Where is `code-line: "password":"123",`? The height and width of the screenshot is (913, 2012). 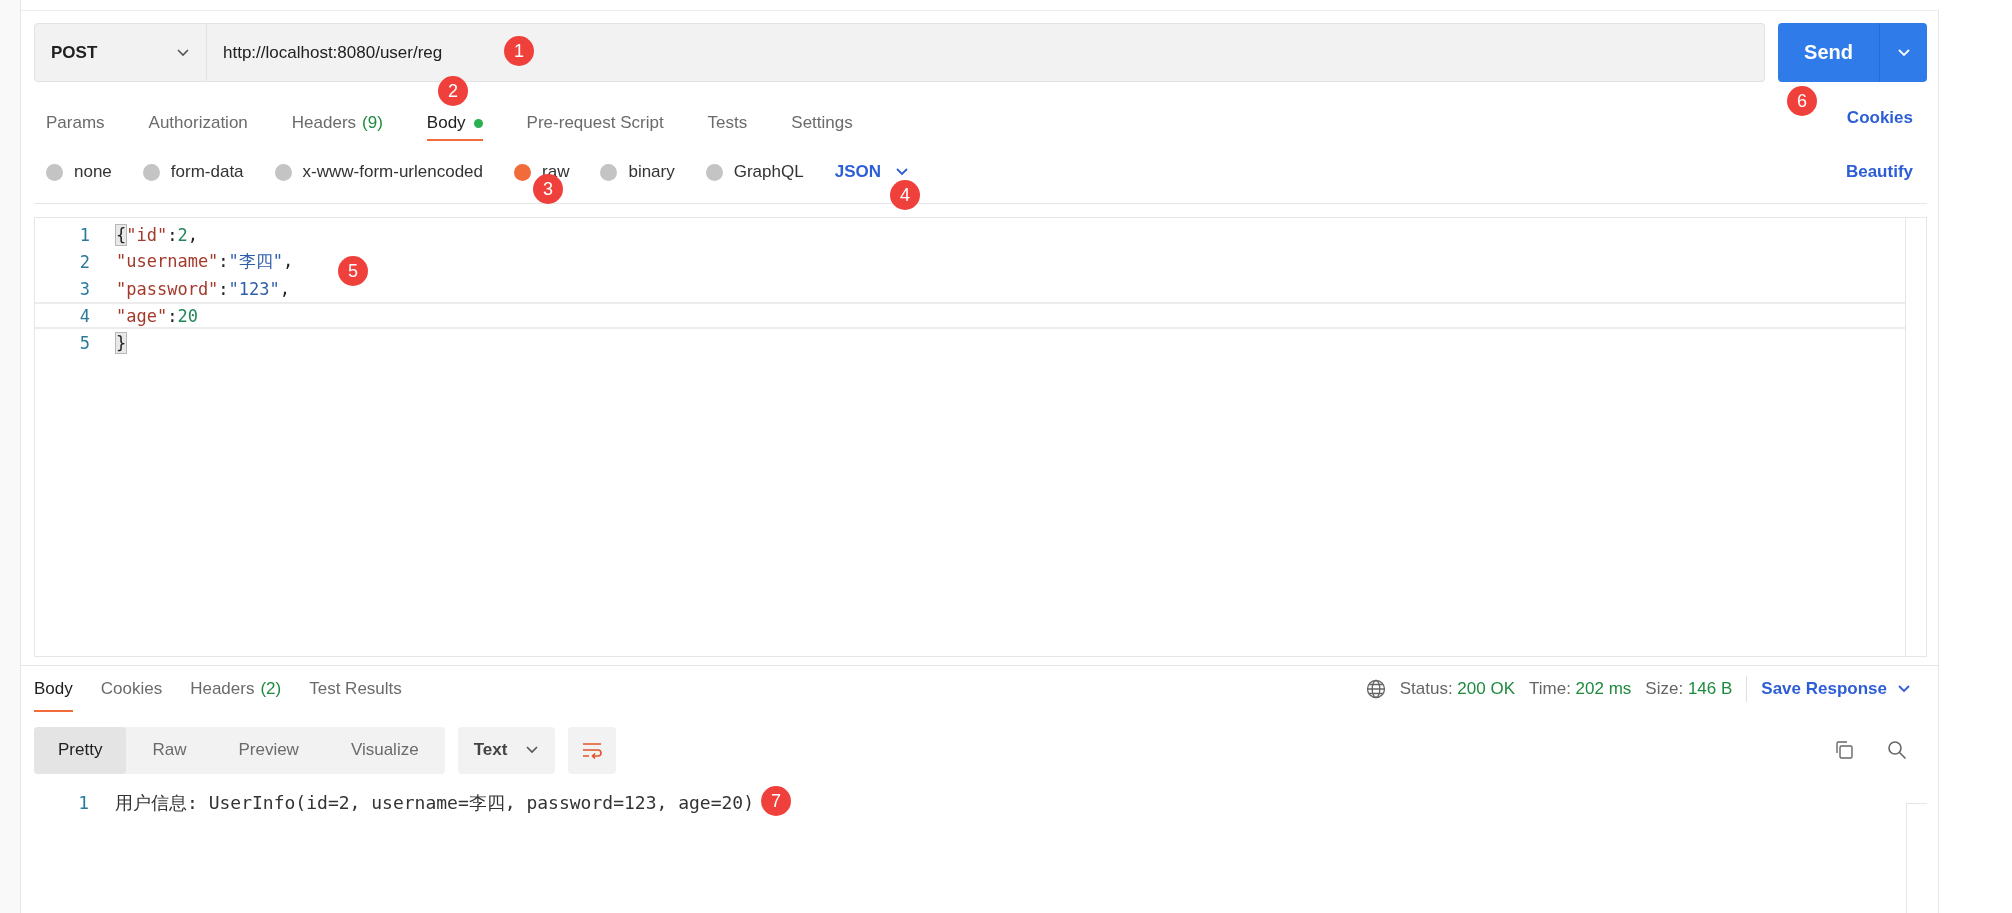 code-line: "password":"123", is located at coordinates (203, 288).